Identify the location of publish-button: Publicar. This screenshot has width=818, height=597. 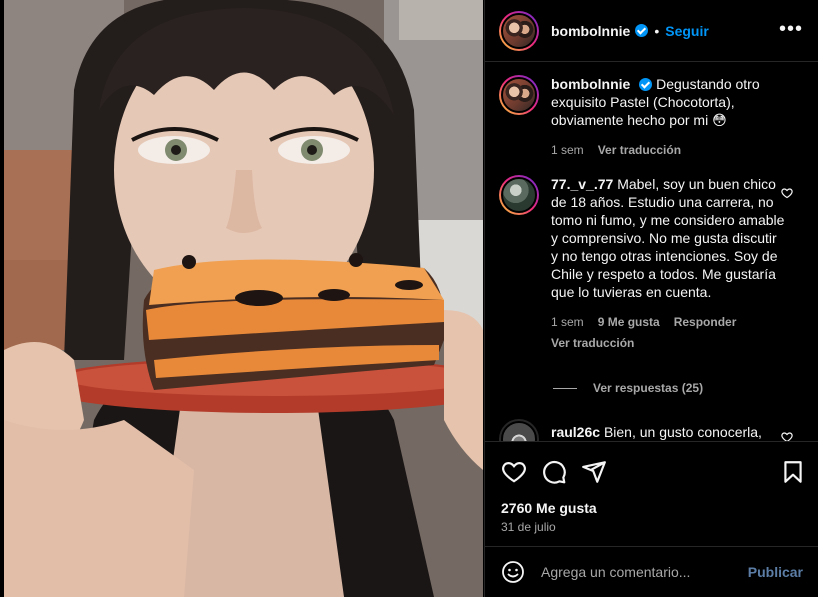
(775, 572).